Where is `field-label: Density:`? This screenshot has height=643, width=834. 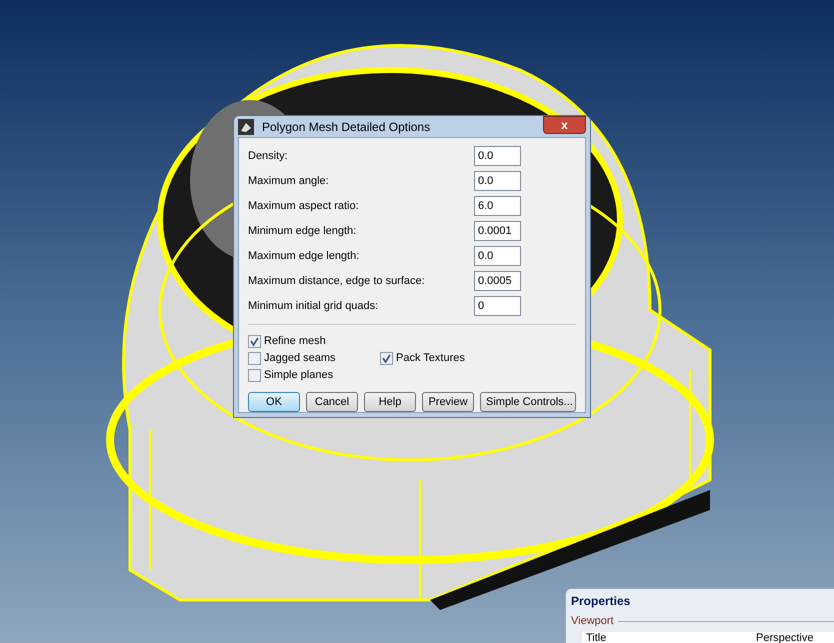 field-label: Density: is located at coordinates (268, 156).